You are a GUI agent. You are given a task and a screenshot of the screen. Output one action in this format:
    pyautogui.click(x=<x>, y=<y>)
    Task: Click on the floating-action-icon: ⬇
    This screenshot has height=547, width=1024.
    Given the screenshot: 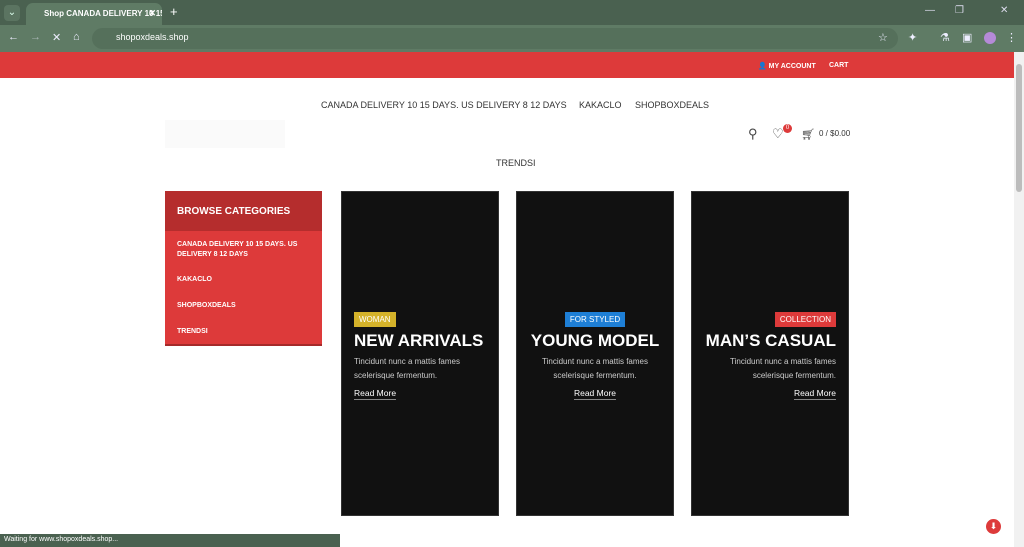 What is the action you would take?
    pyautogui.click(x=993, y=526)
    